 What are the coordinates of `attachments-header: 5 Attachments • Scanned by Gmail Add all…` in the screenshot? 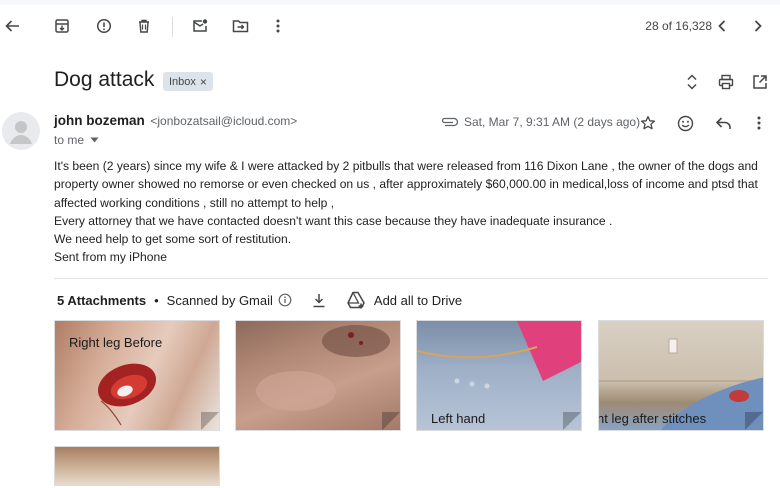 It's located at (259, 300).